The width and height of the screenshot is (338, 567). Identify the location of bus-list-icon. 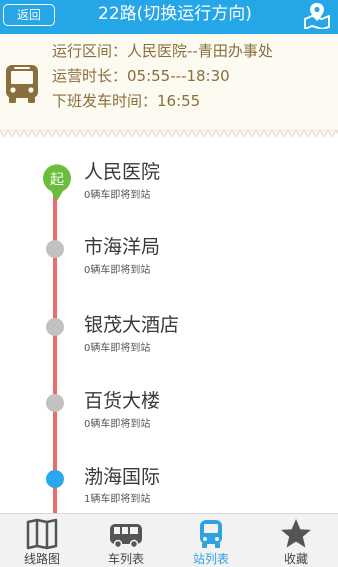
(126, 536).